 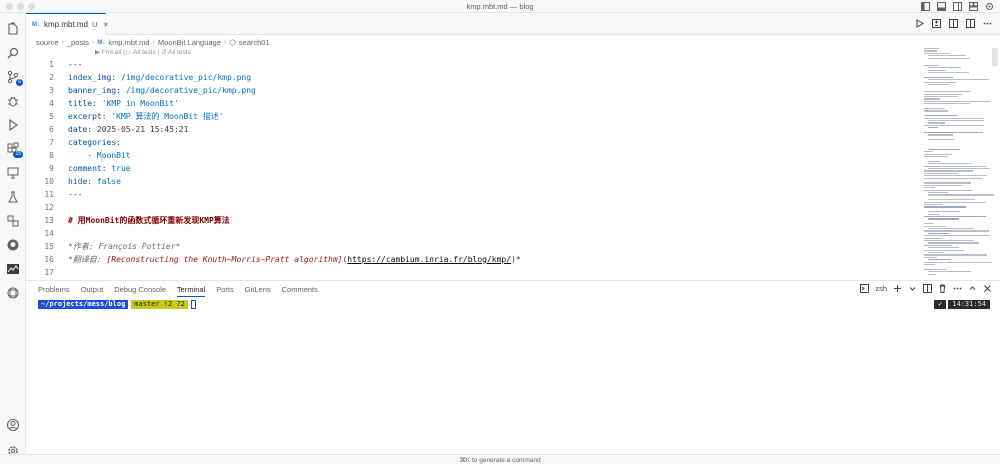 I want to click on debug-bug-icon, so click(x=13, y=101).